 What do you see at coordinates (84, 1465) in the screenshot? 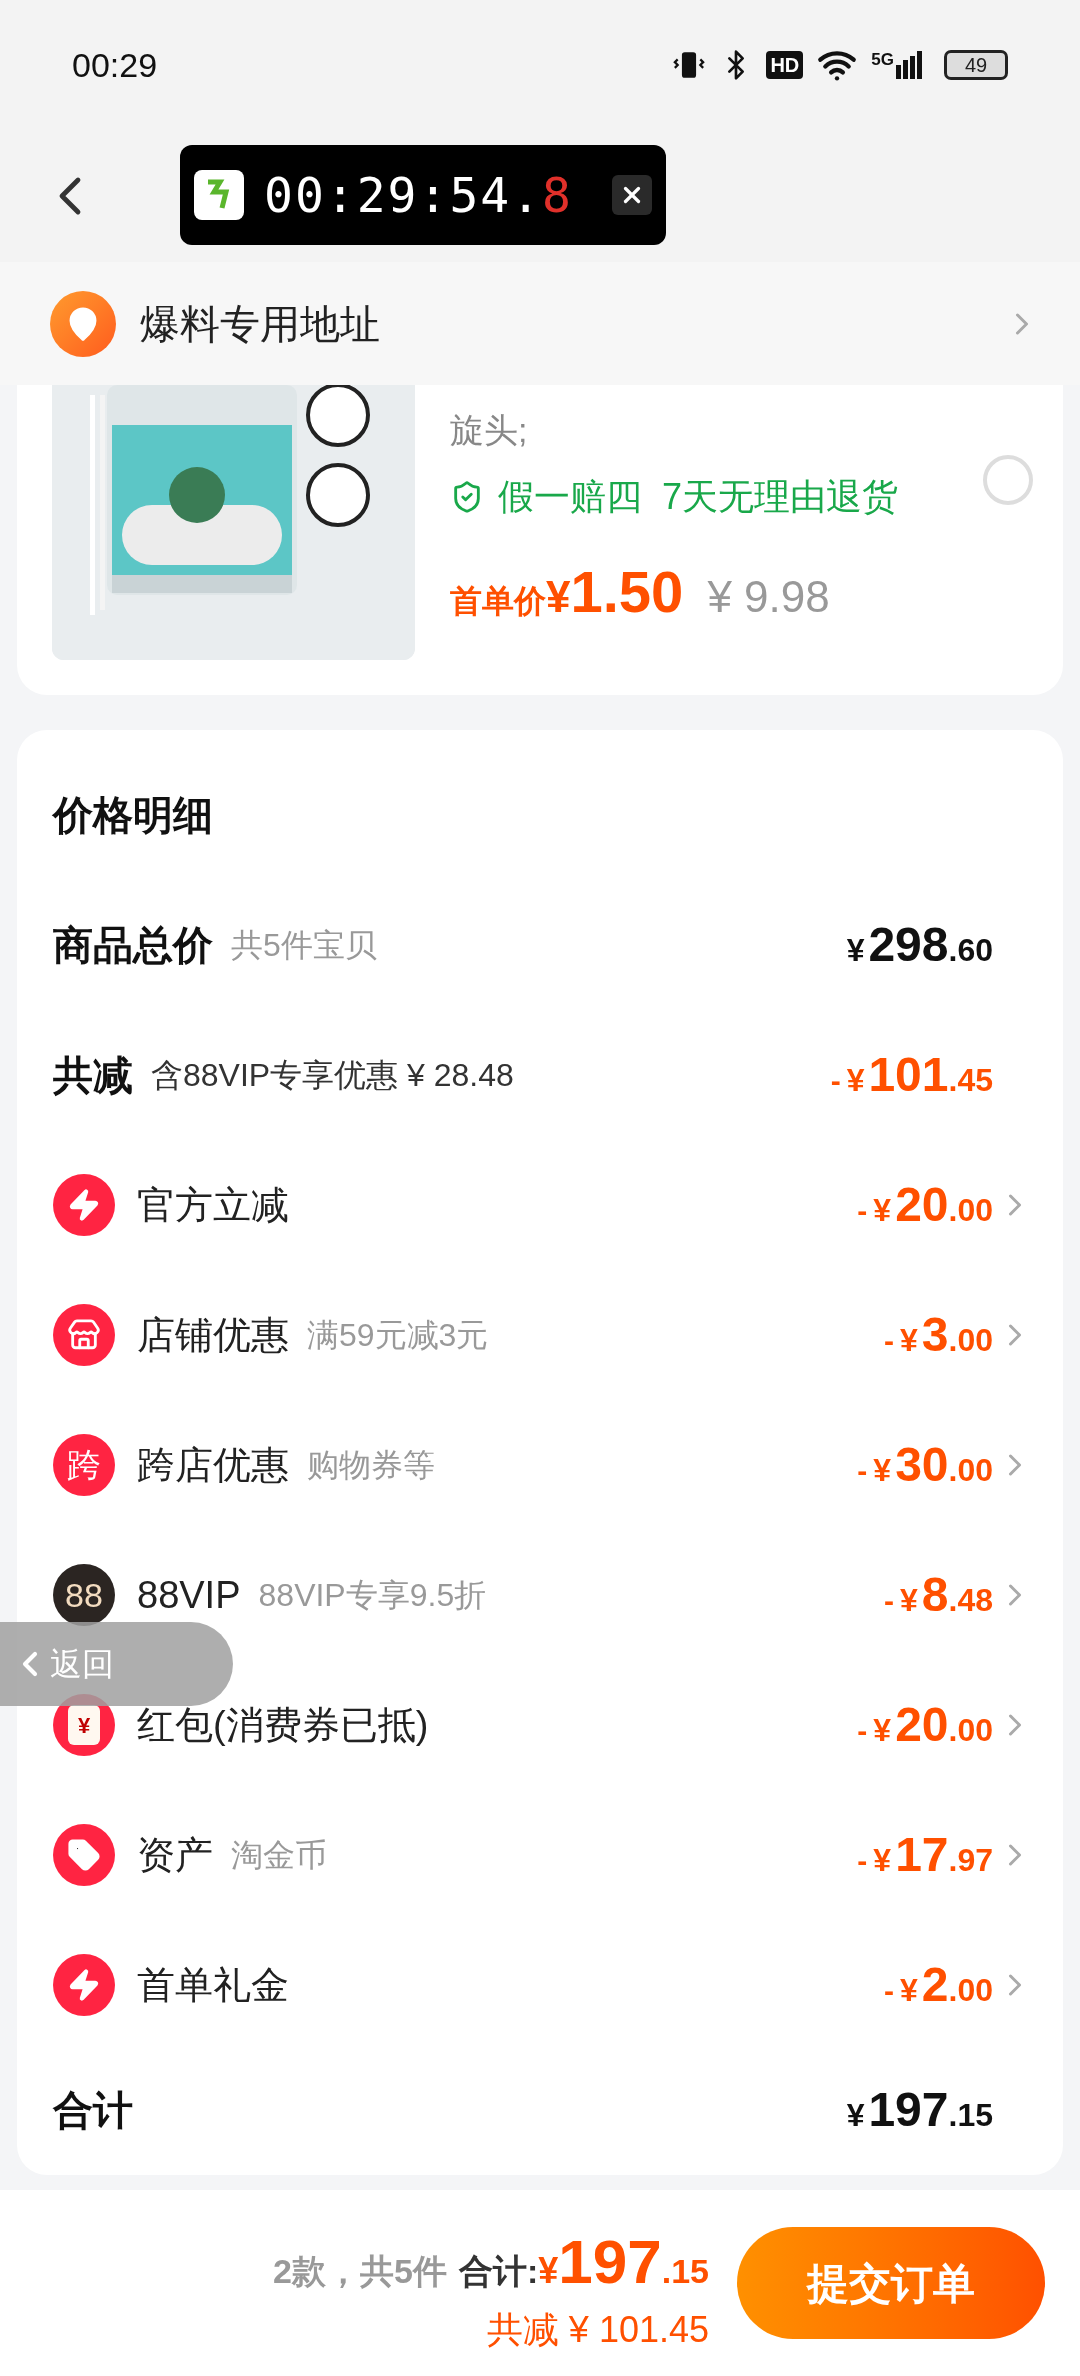
I see `badge-icon: 跨` at bounding box center [84, 1465].